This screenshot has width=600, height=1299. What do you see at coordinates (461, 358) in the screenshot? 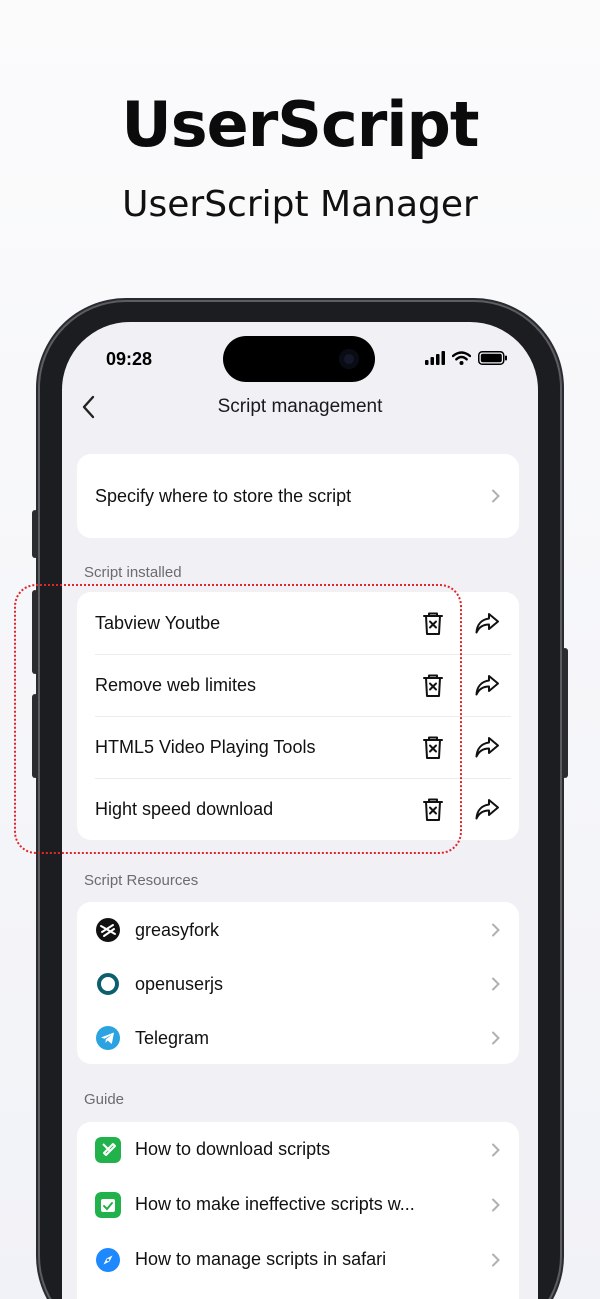
I see `wifi-icon` at bounding box center [461, 358].